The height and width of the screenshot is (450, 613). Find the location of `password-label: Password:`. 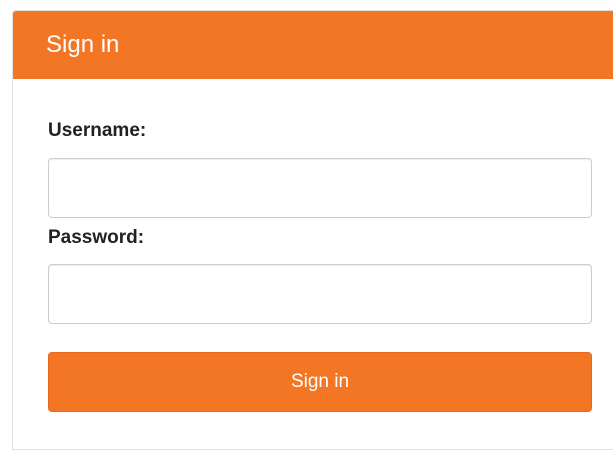

password-label: Password: is located at coordinates (96, 237).